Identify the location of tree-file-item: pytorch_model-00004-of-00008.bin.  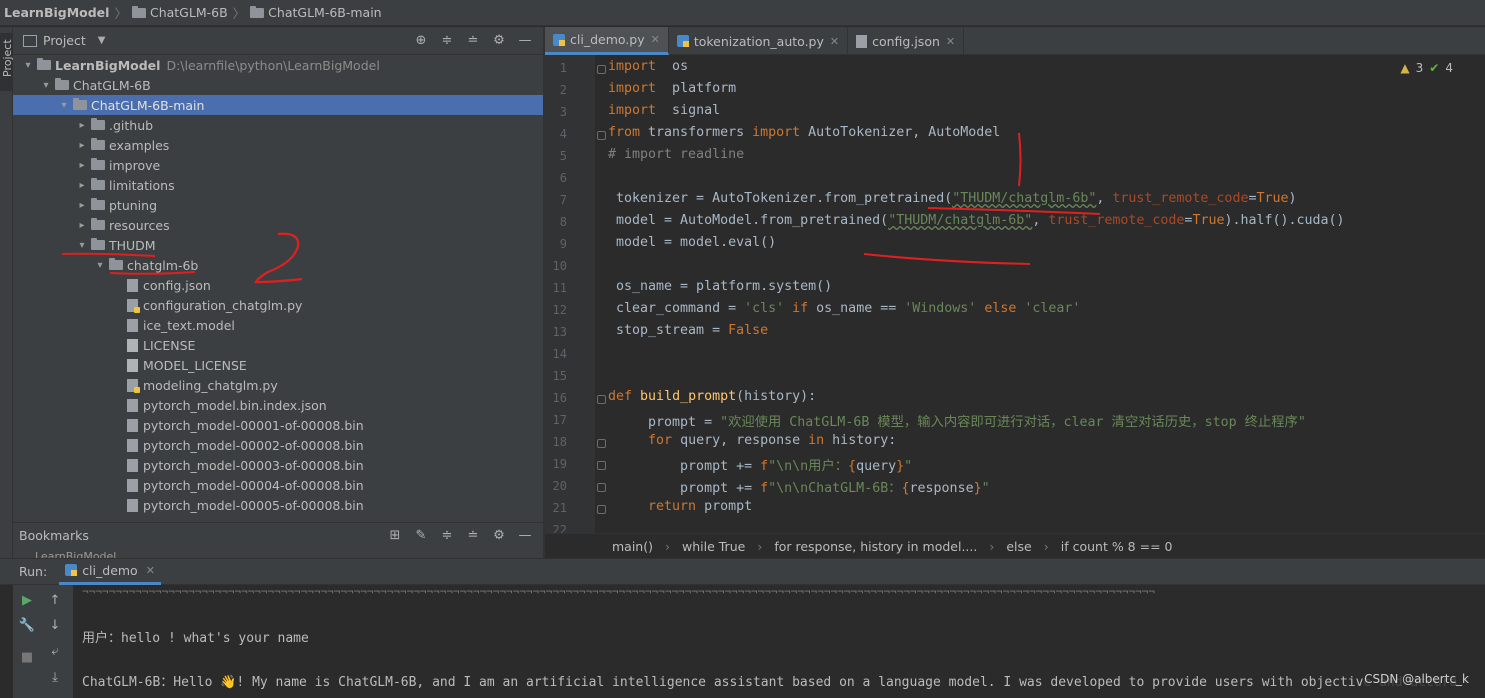
(278, 485).